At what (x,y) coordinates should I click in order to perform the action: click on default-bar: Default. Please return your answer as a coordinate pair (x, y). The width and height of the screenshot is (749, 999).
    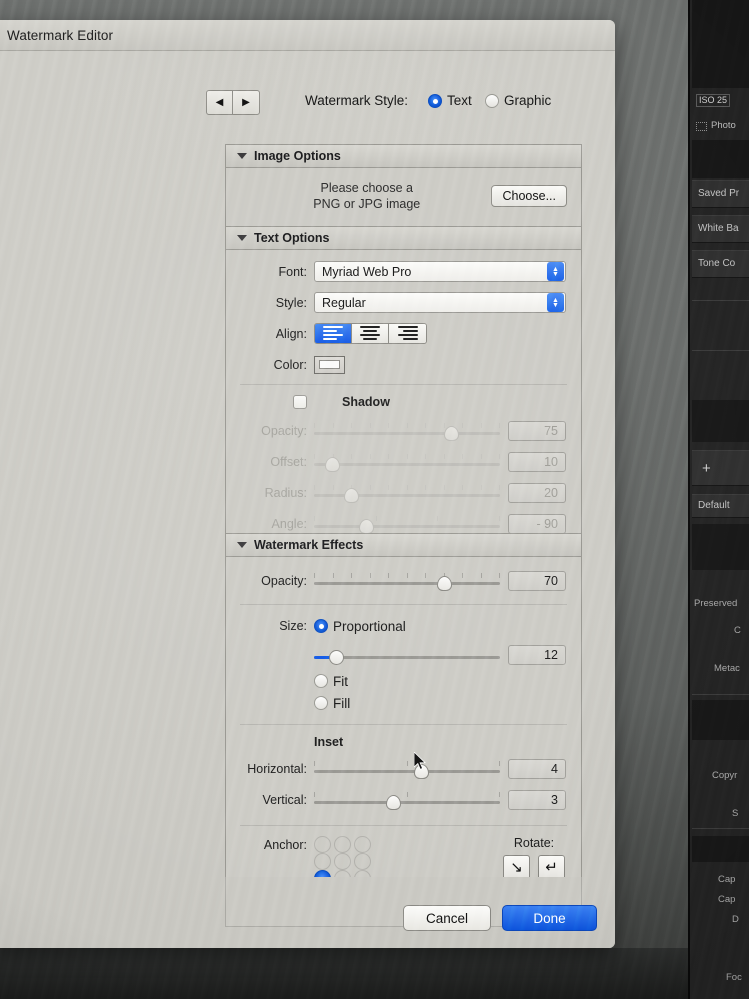
    Looking at the image, I should click on (720, 506).